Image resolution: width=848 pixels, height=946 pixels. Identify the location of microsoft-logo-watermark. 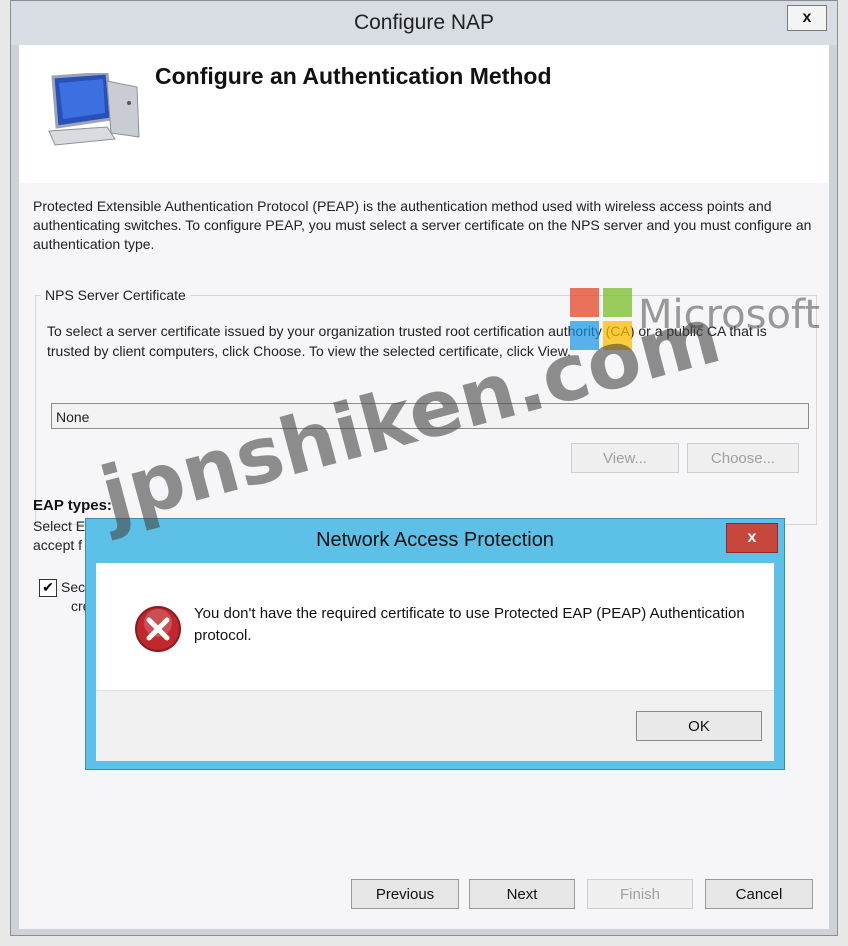
(601, 319).